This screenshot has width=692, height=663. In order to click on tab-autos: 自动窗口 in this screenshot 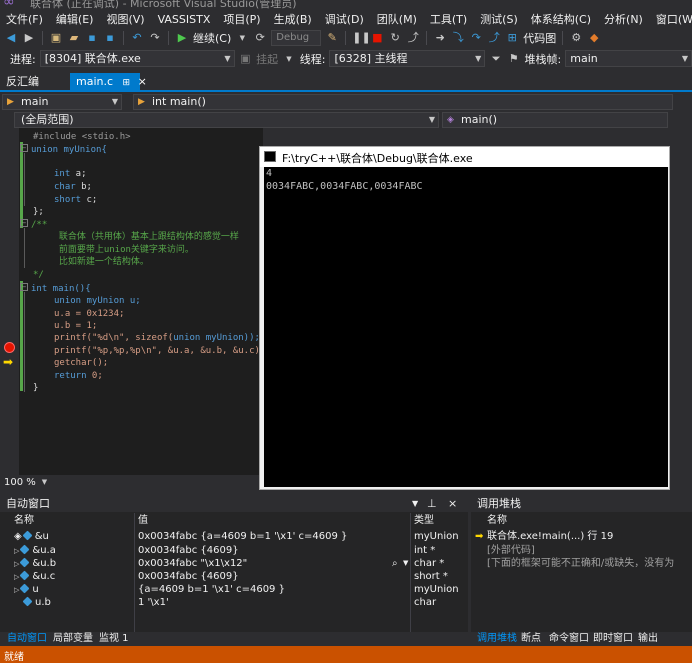, I will do `click(27, 639)`.